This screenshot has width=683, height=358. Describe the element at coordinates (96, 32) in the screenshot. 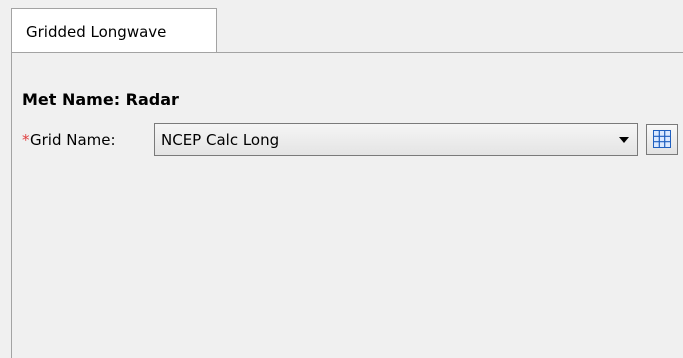

I see `tab-label: Gridded Longwave` at that location.